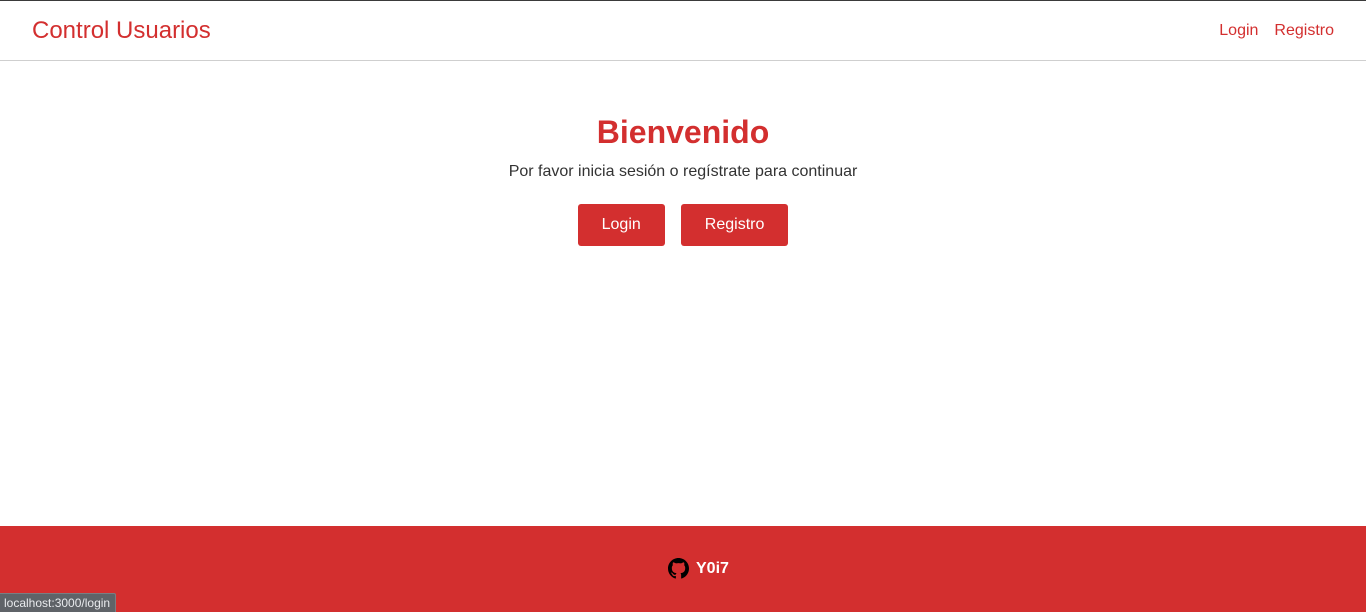 The height and width of the screenshot is (612, 1366). Describe the element at coordinates (58, 602) in the screenshot. I see `status-bar-url: localhost:3000/login` at that location.